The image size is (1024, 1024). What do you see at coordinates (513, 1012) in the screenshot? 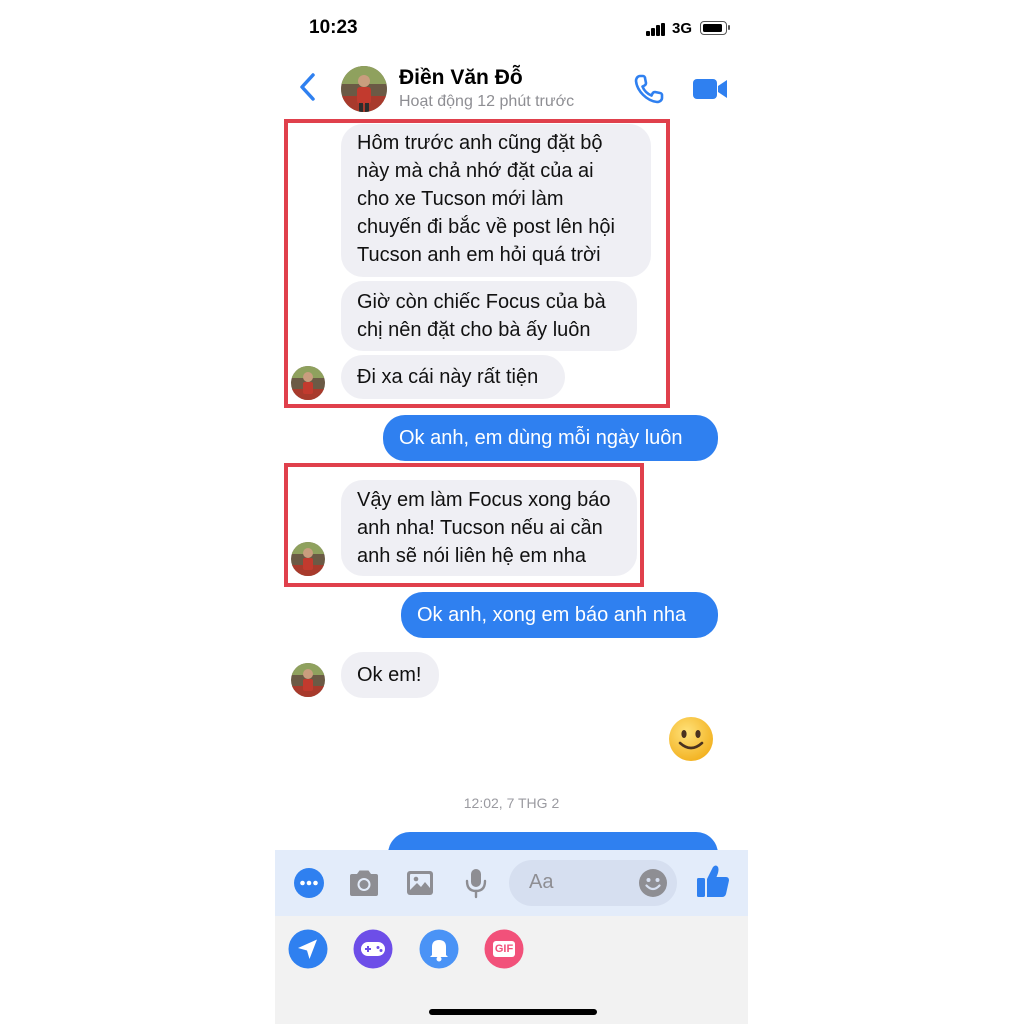
I see `home-indicator` at bounding box center [513, 1012].